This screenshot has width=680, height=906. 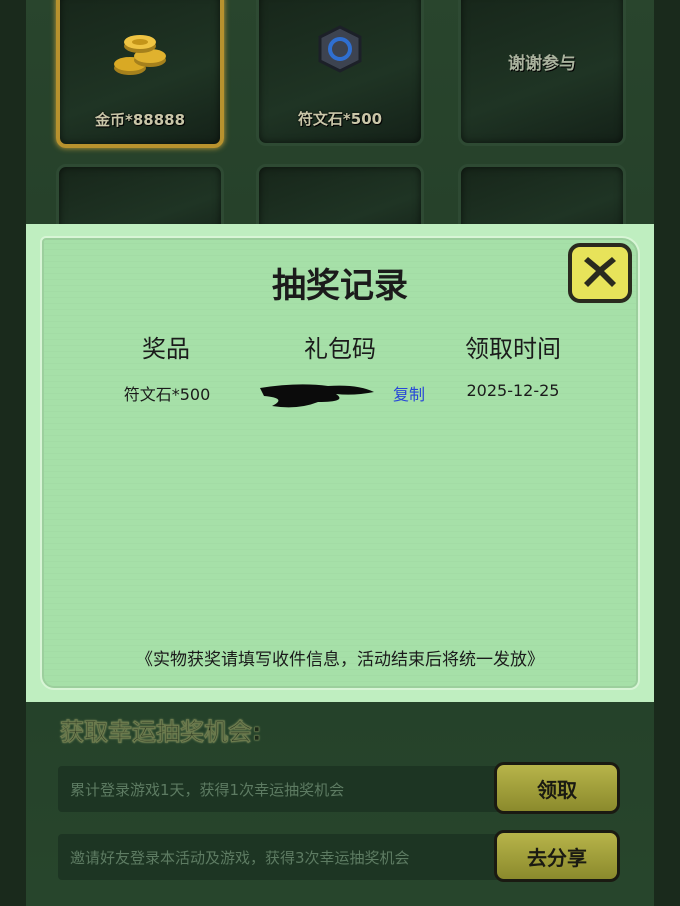 What do you see at coordinates (409, 393) in the screenshot?
I see `copy-link: 复制` at bounding box center [409, 393].